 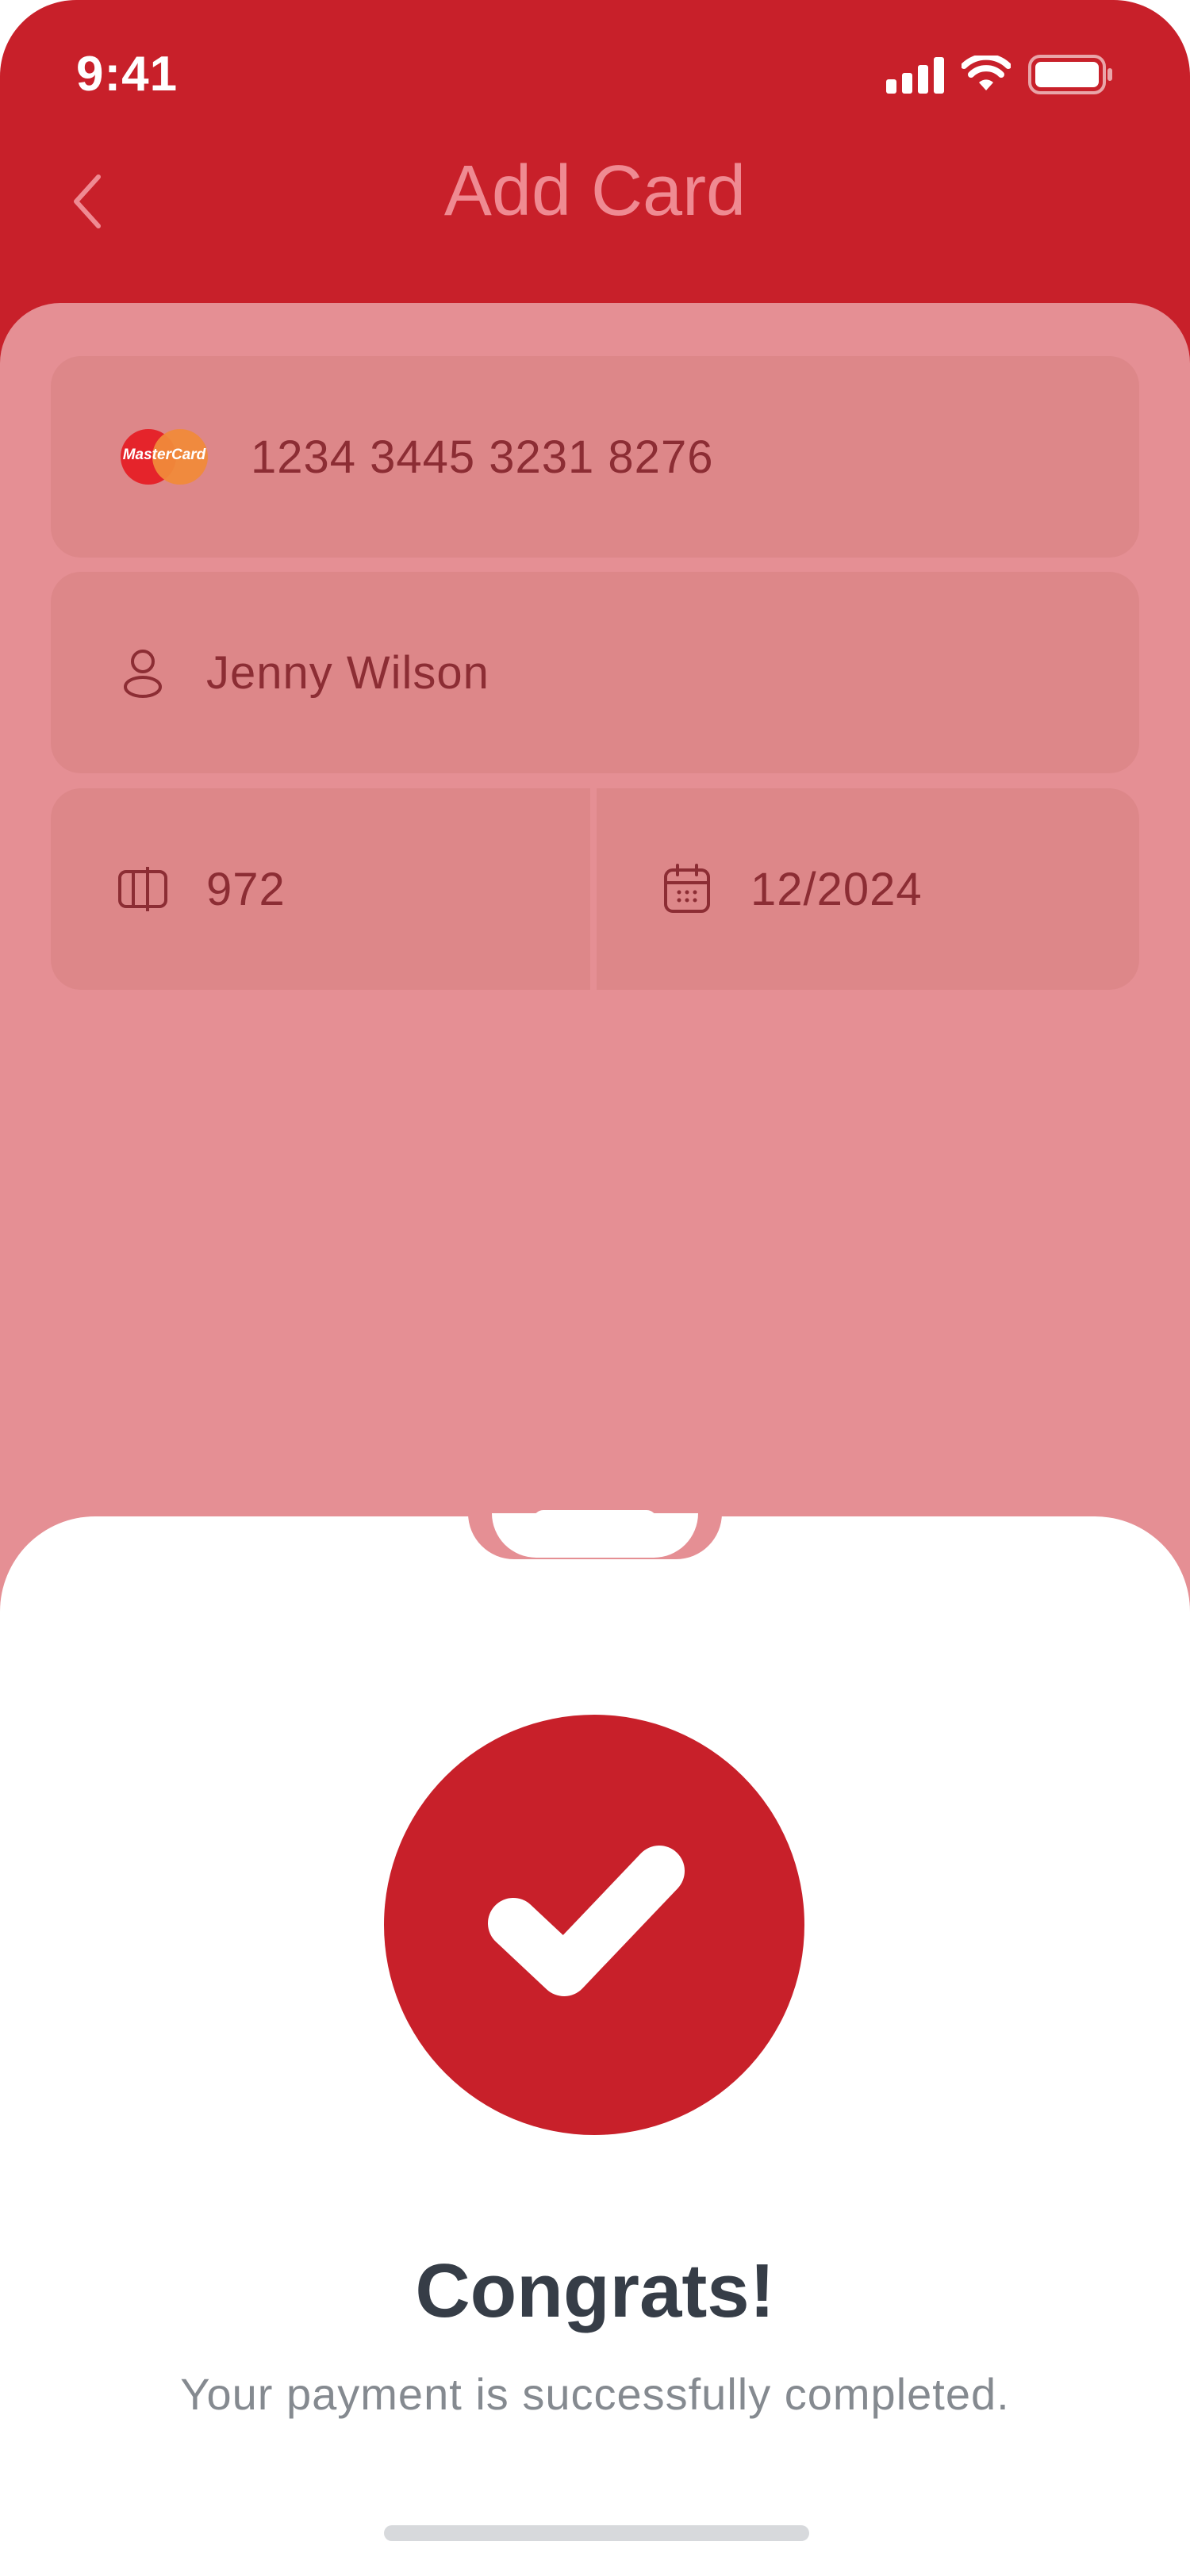 What do you see at coordinates (347, 673) in the screenshot?
I see `card-holder-value: Jenny Wilson` at bounding box center [347, 673].